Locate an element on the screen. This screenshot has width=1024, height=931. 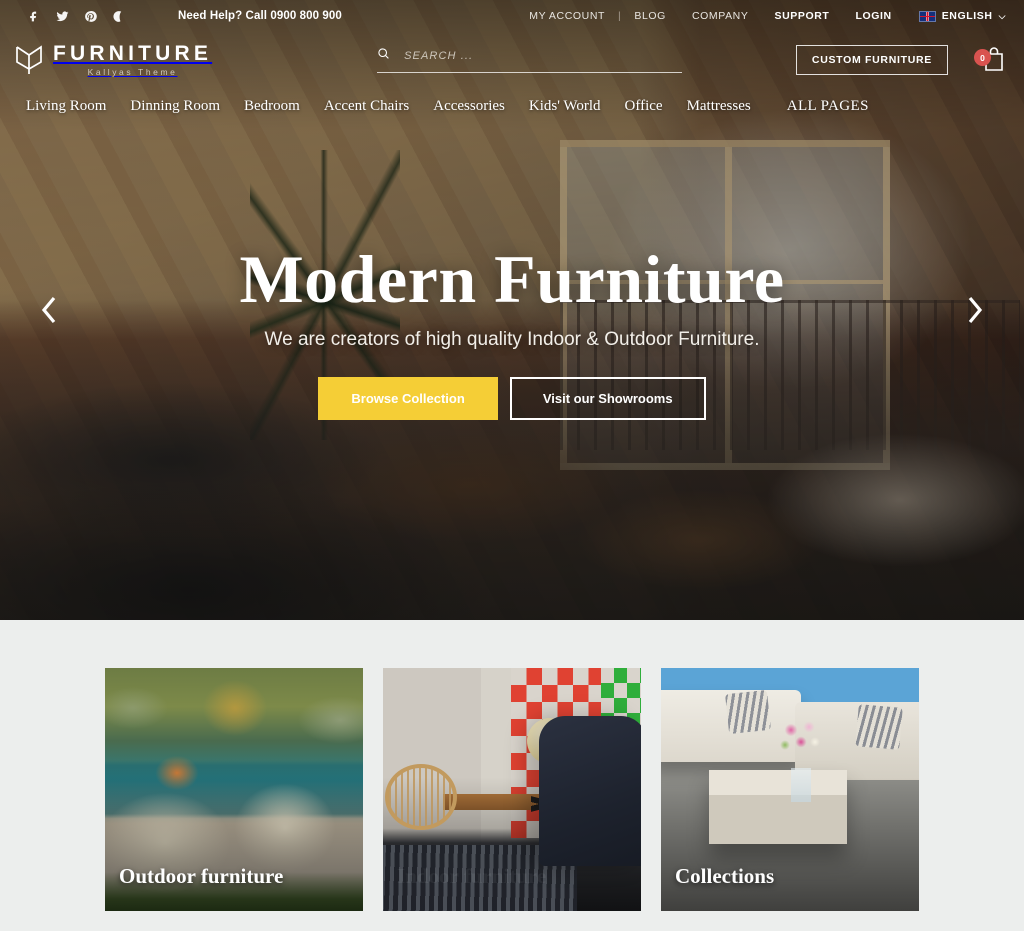
search-input is located at coordinates (543, 56).